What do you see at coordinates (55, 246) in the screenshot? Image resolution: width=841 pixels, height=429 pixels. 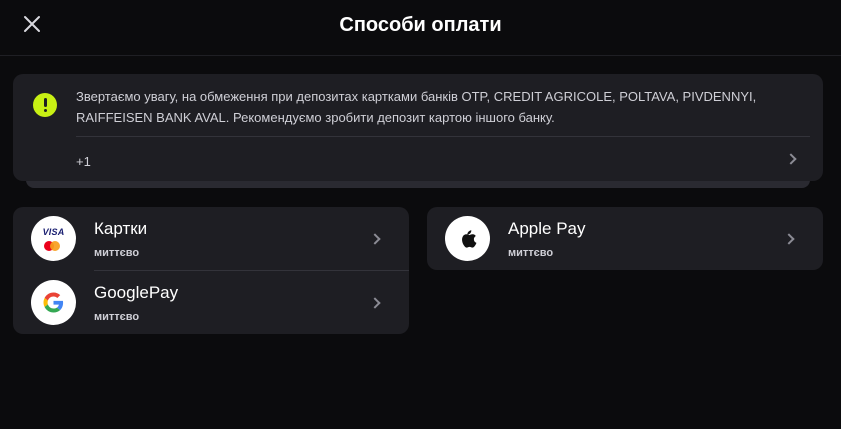 I see `mastercard-yellow-circle` at bounding box center [55, 246].